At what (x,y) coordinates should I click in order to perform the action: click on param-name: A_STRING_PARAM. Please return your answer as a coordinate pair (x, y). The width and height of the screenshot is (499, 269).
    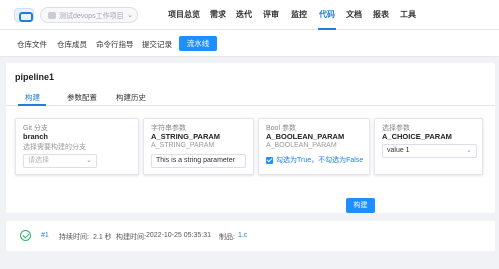
    Looking at the image, I should click on (186, 136).